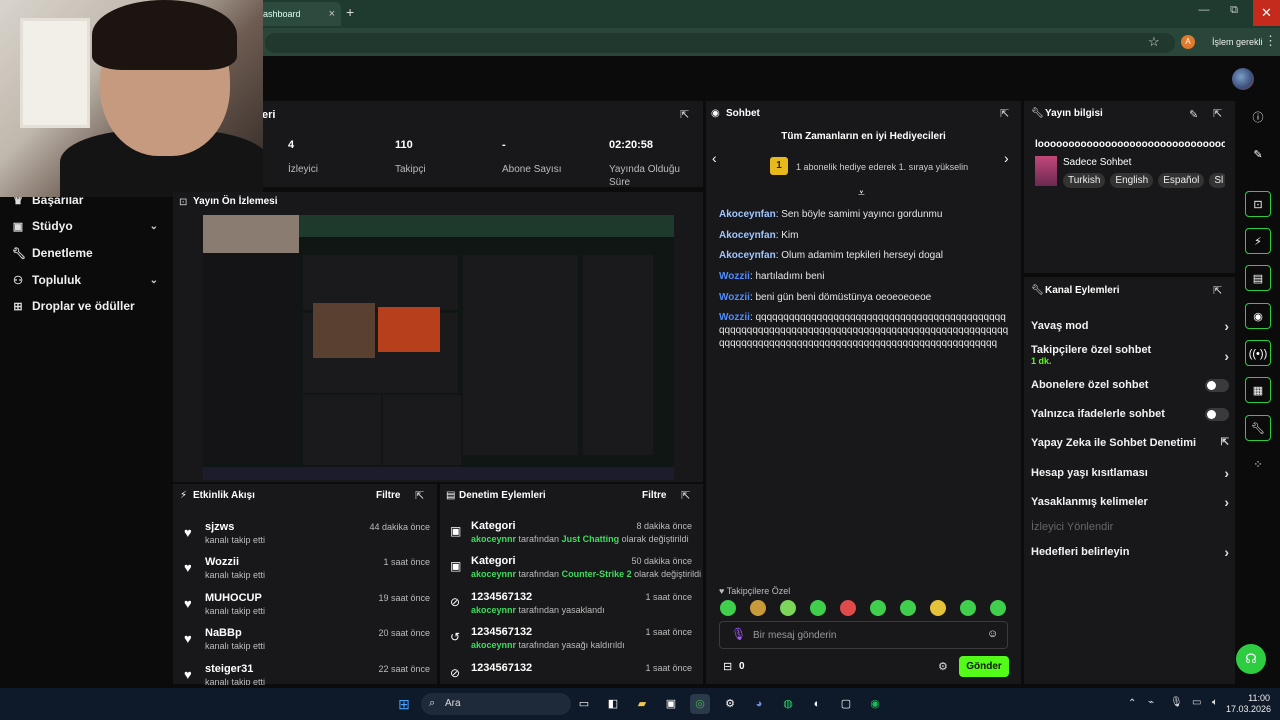  What do you see at coordinates (1234, 13) in the screenshot?
I see `maximize-button: ⧉` at bounding box center [1234, 13].